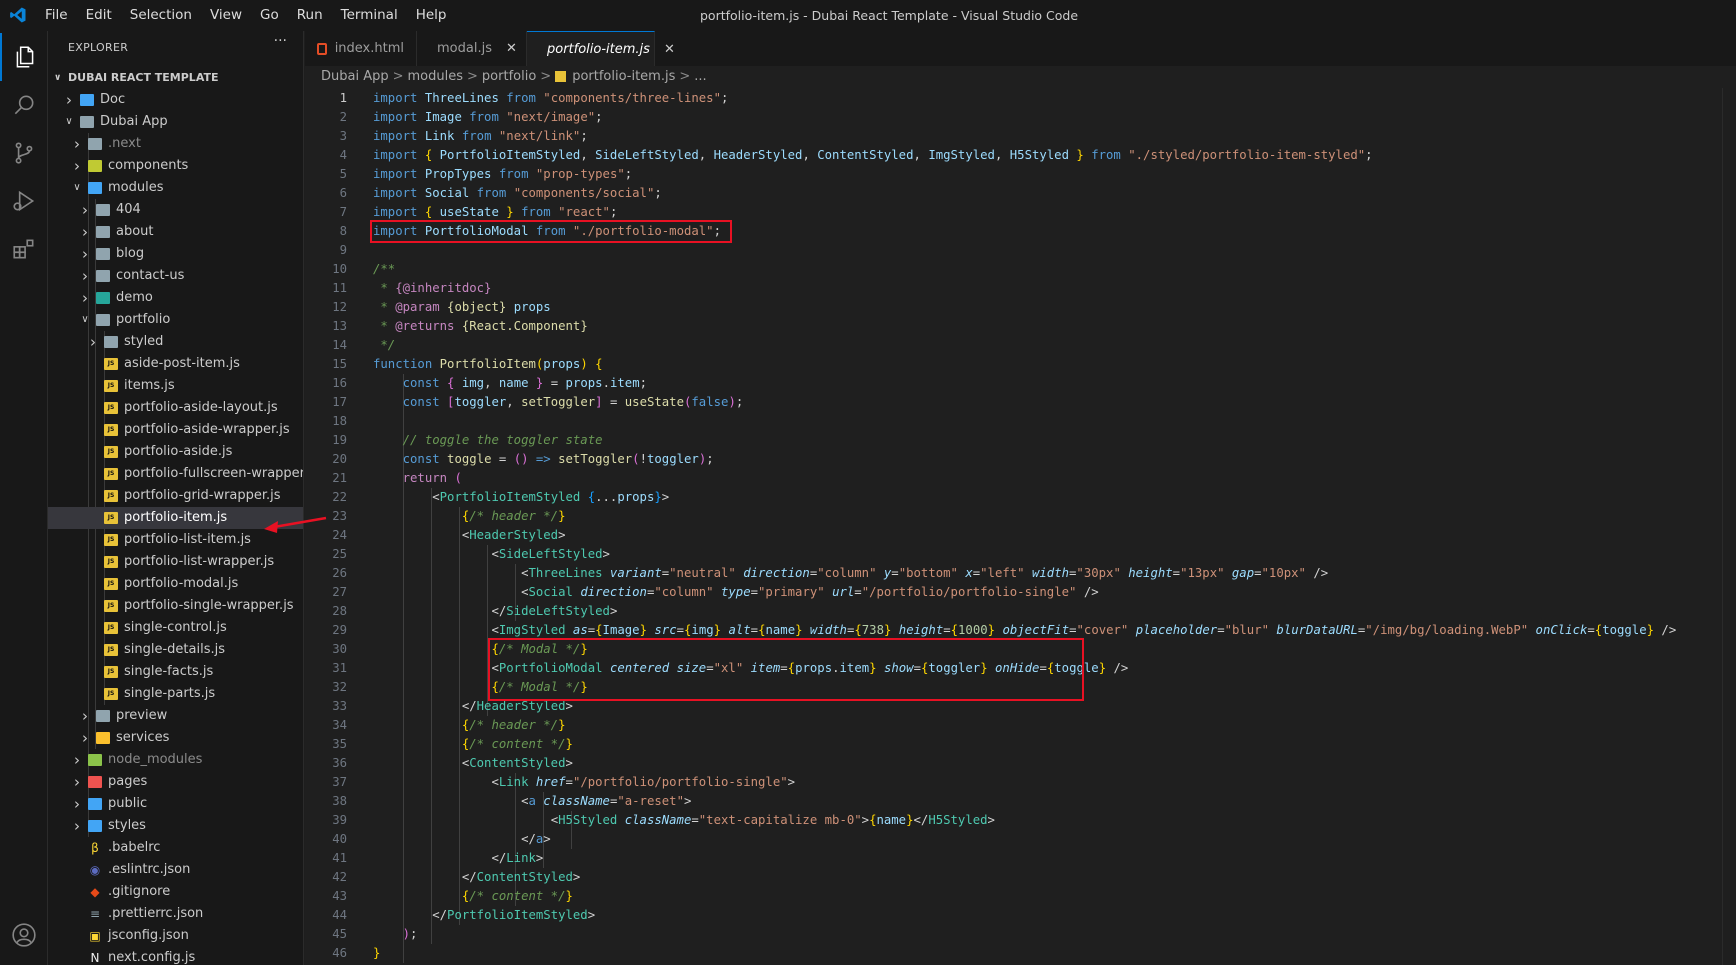  What do you see at coordinates (175, 188) in the screenshot?
I see `tree-item-modules: ∨ modules` at bounding box center [175, 188].